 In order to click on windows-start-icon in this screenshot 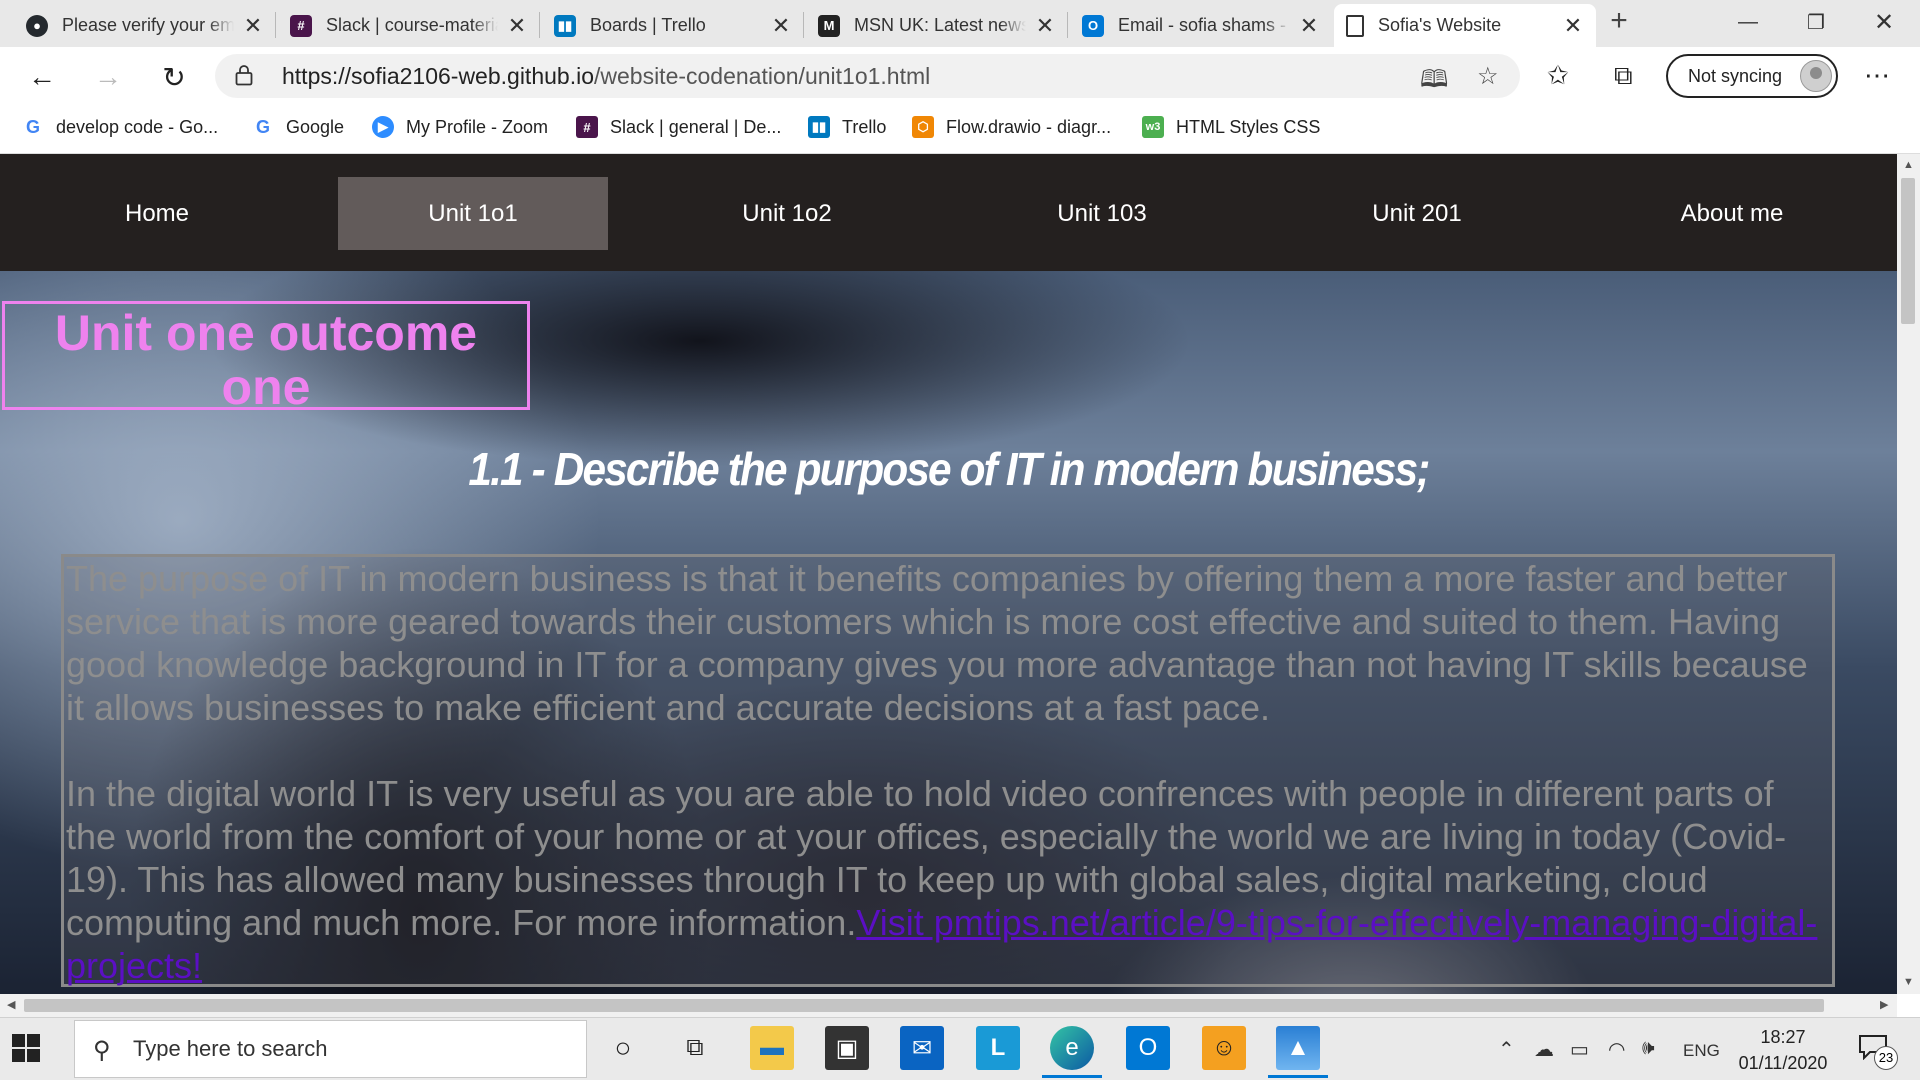, I will do `click(27, 1049)`.